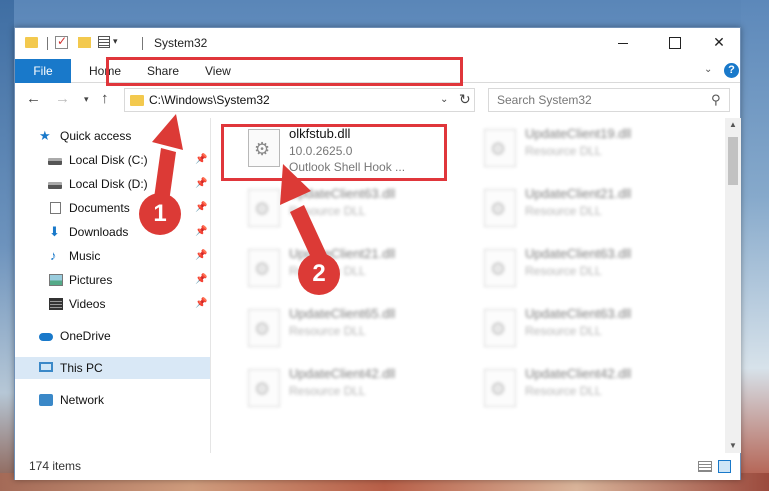  Describe the element at coordinates (239, 188) in the screenshot. I see `annotation-arrows` at that location.